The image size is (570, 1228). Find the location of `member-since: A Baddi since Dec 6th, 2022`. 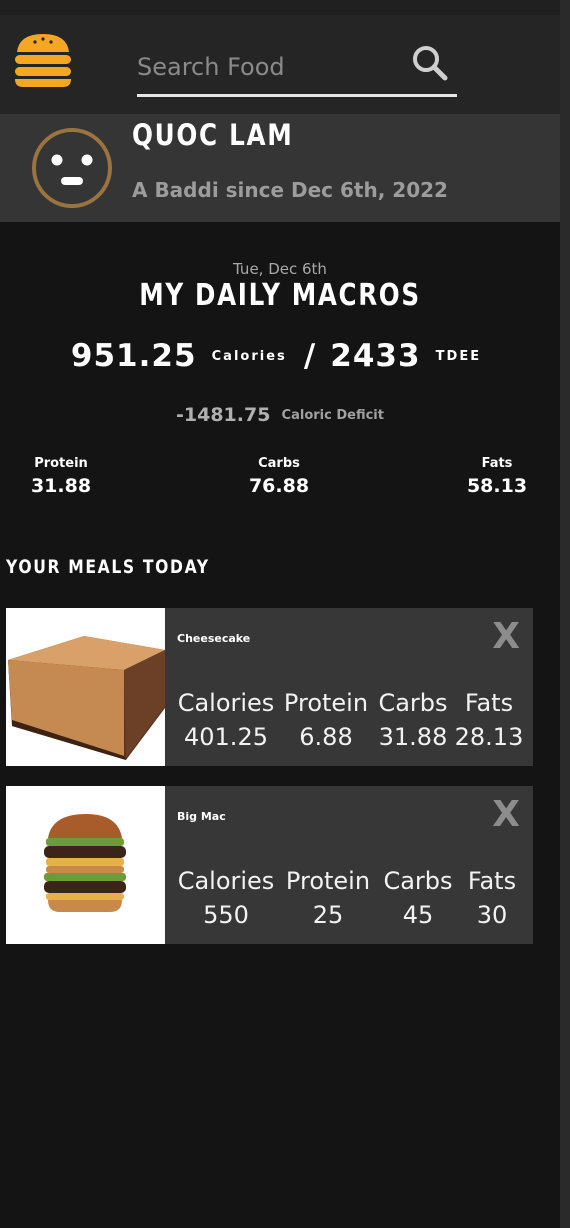

member-since: A Baddi since Dec 6th, 2022 is located at coordinates (290, 190).